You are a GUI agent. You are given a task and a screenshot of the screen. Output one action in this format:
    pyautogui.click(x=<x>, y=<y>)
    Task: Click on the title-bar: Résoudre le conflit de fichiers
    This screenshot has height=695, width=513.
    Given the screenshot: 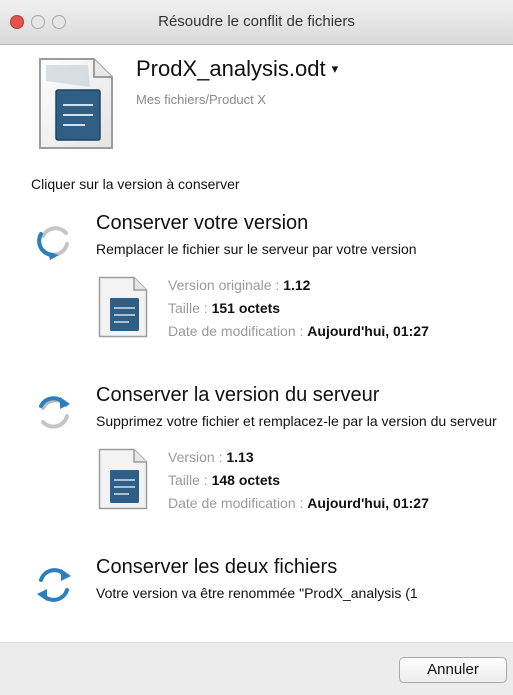 What is the action you would take?
    pyautogui.click(x=256, y=22)
    